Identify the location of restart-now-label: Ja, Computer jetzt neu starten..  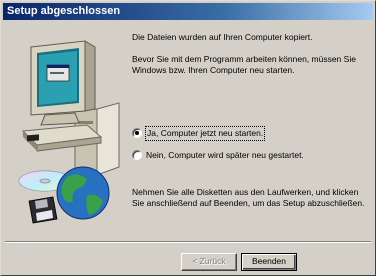
(205, 133).